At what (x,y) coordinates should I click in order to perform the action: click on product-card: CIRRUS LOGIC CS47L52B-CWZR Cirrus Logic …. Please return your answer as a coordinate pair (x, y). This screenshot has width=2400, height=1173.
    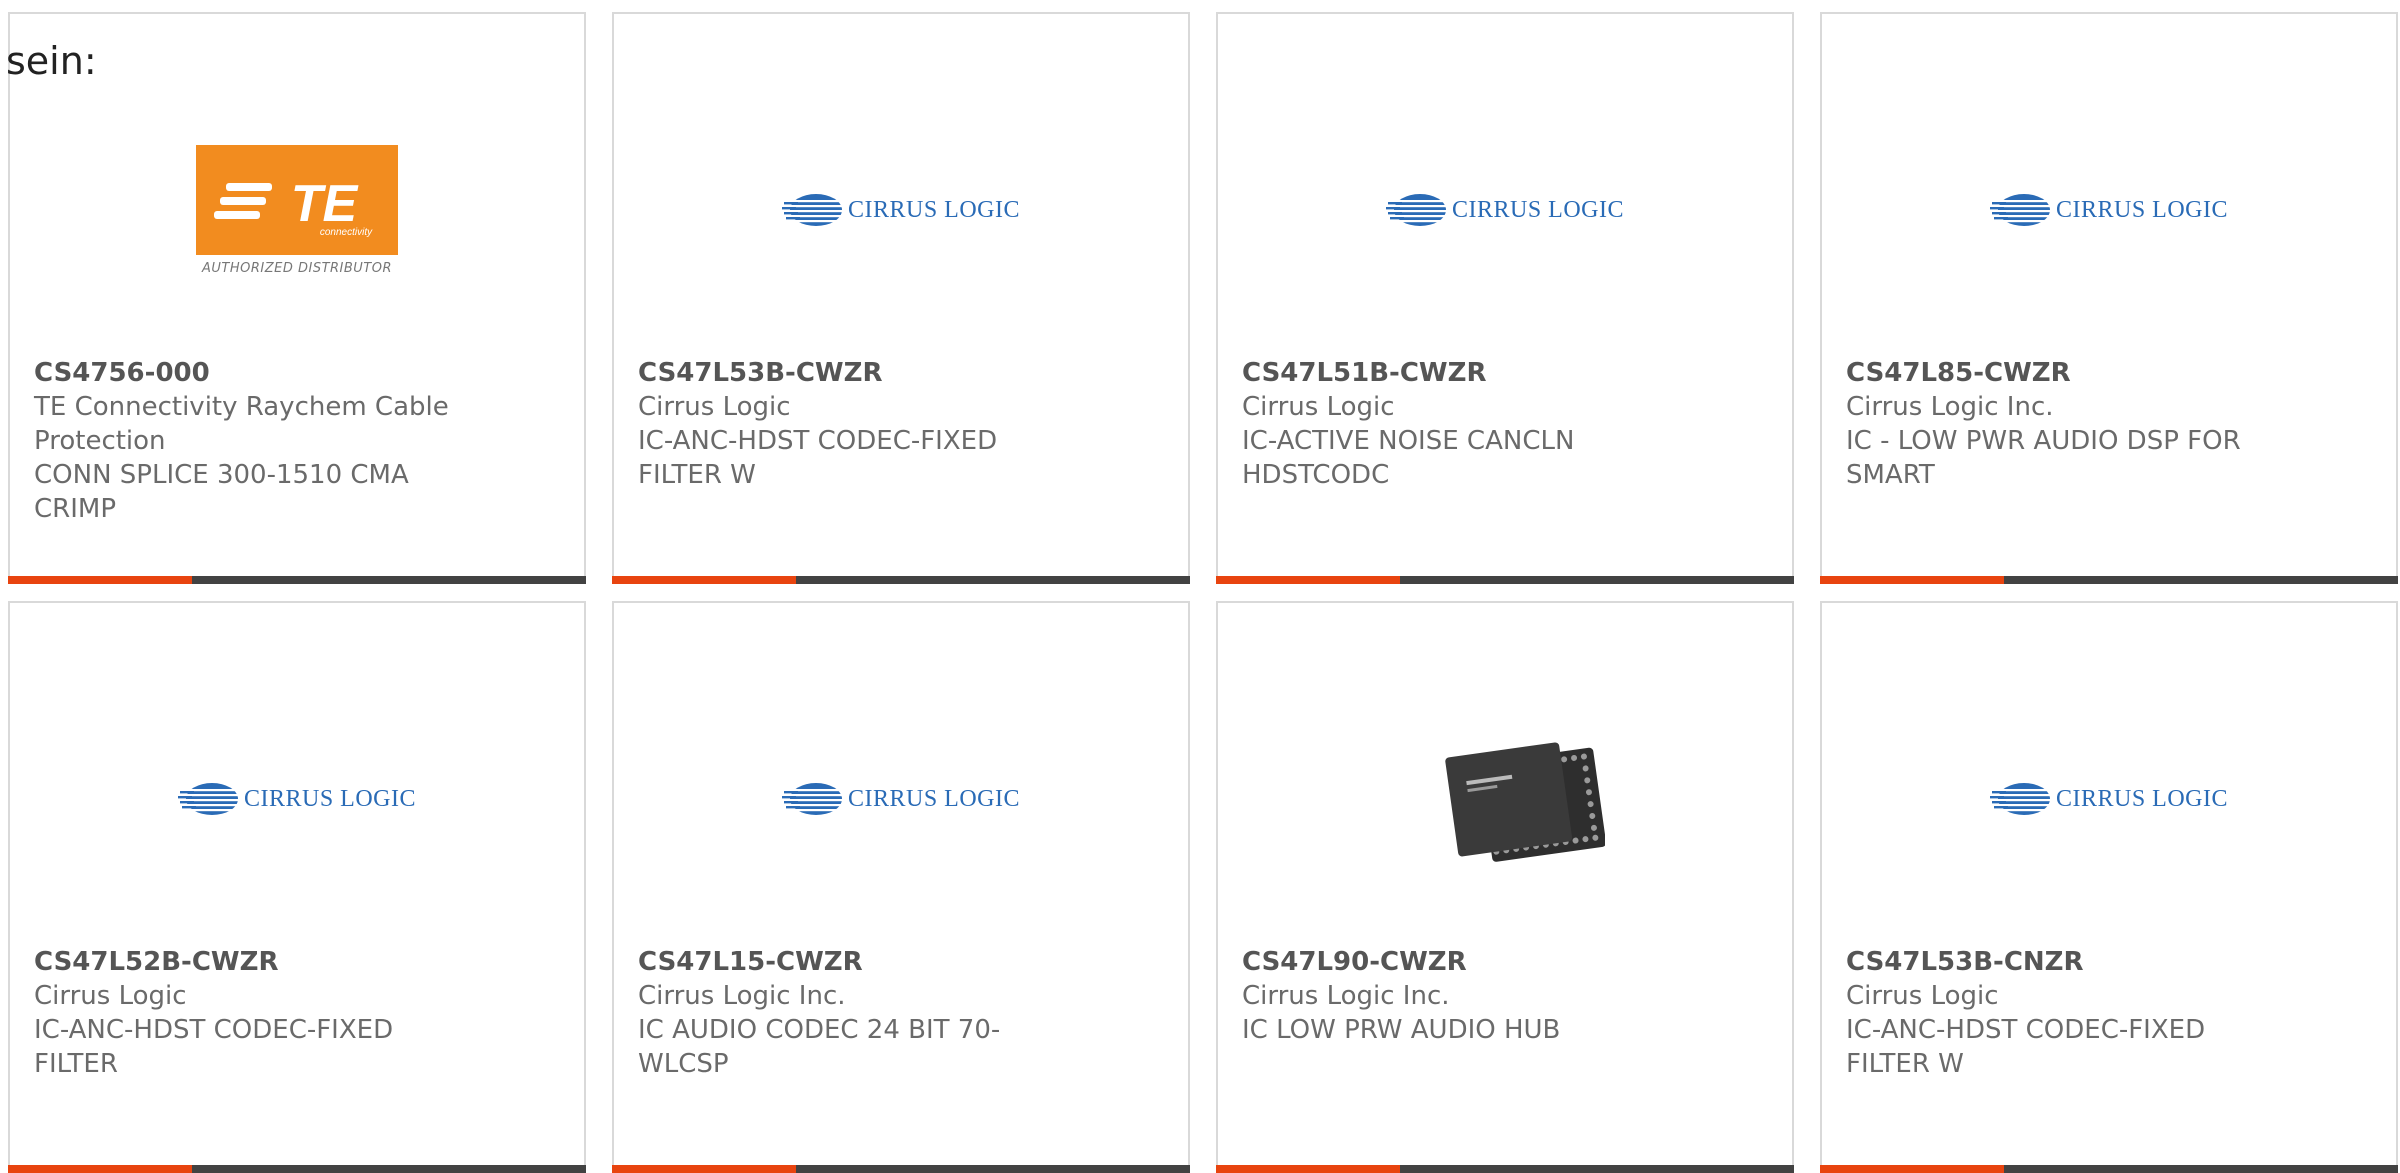
    Looking at the image, I should click on (297, 887).